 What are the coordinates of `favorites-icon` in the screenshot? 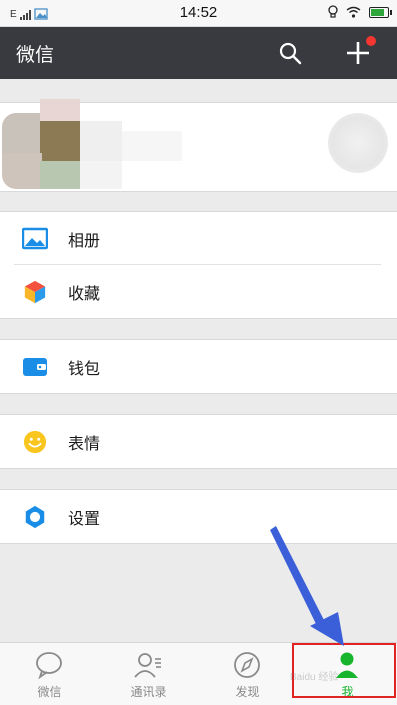 It's located at (35, 292).